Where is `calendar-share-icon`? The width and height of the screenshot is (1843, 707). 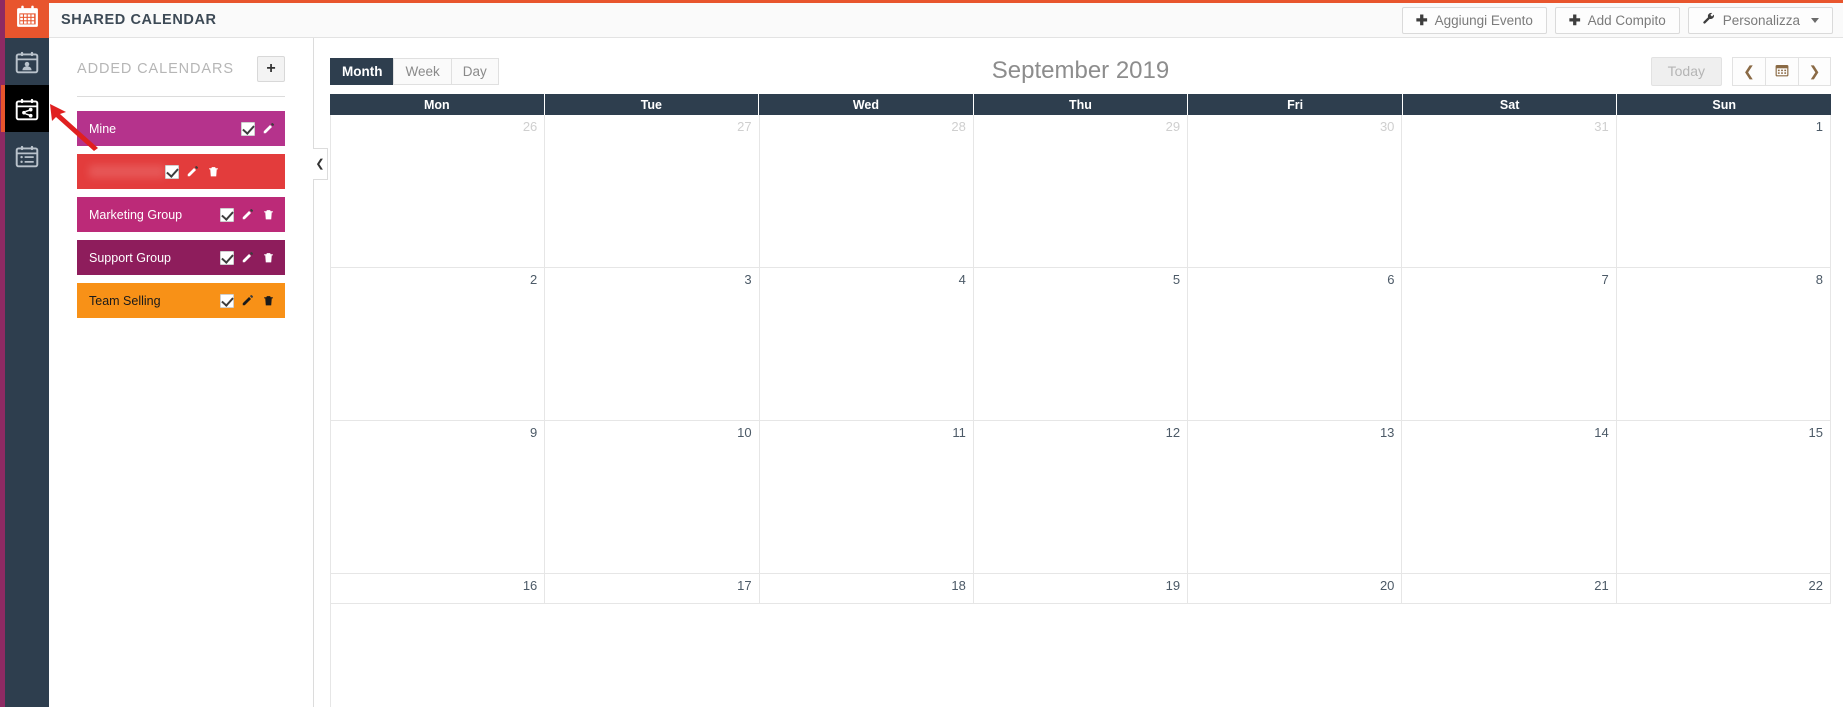 calendar-share-icon is located at coordinates (27, 109).